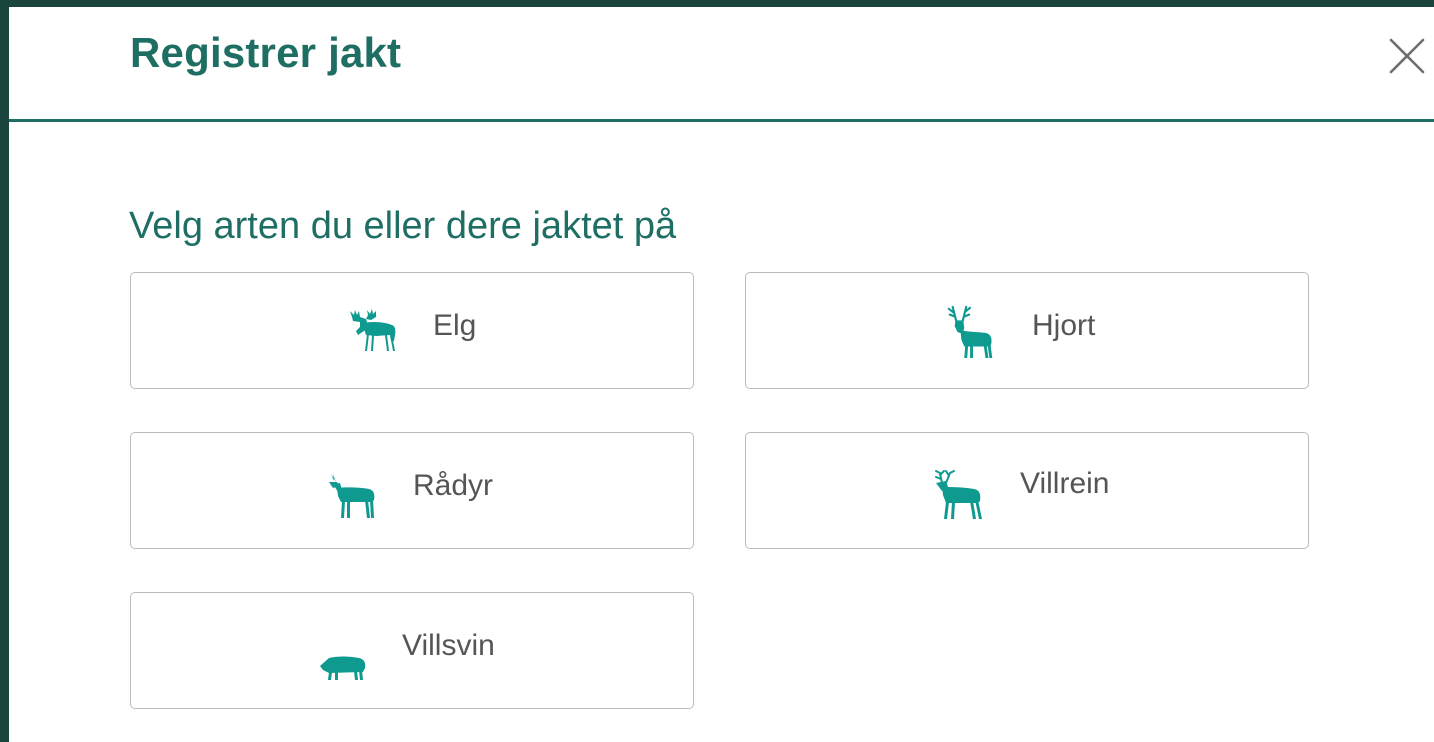 This screenshot has width=1434, height=742. Describe the element at coordinates (970, 332) in the screenshot. I see `red-deer-icon` at that location.